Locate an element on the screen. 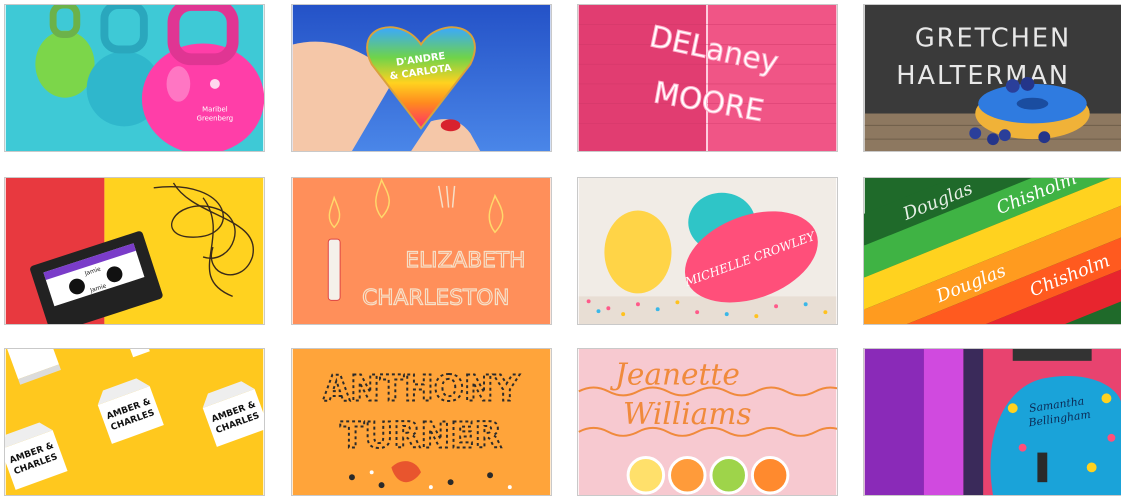 The width and height of the screenshot is (1121, 496). tile-chalkboard: GRETCHEN HALTERMAN is located at coordinates (992, 78).